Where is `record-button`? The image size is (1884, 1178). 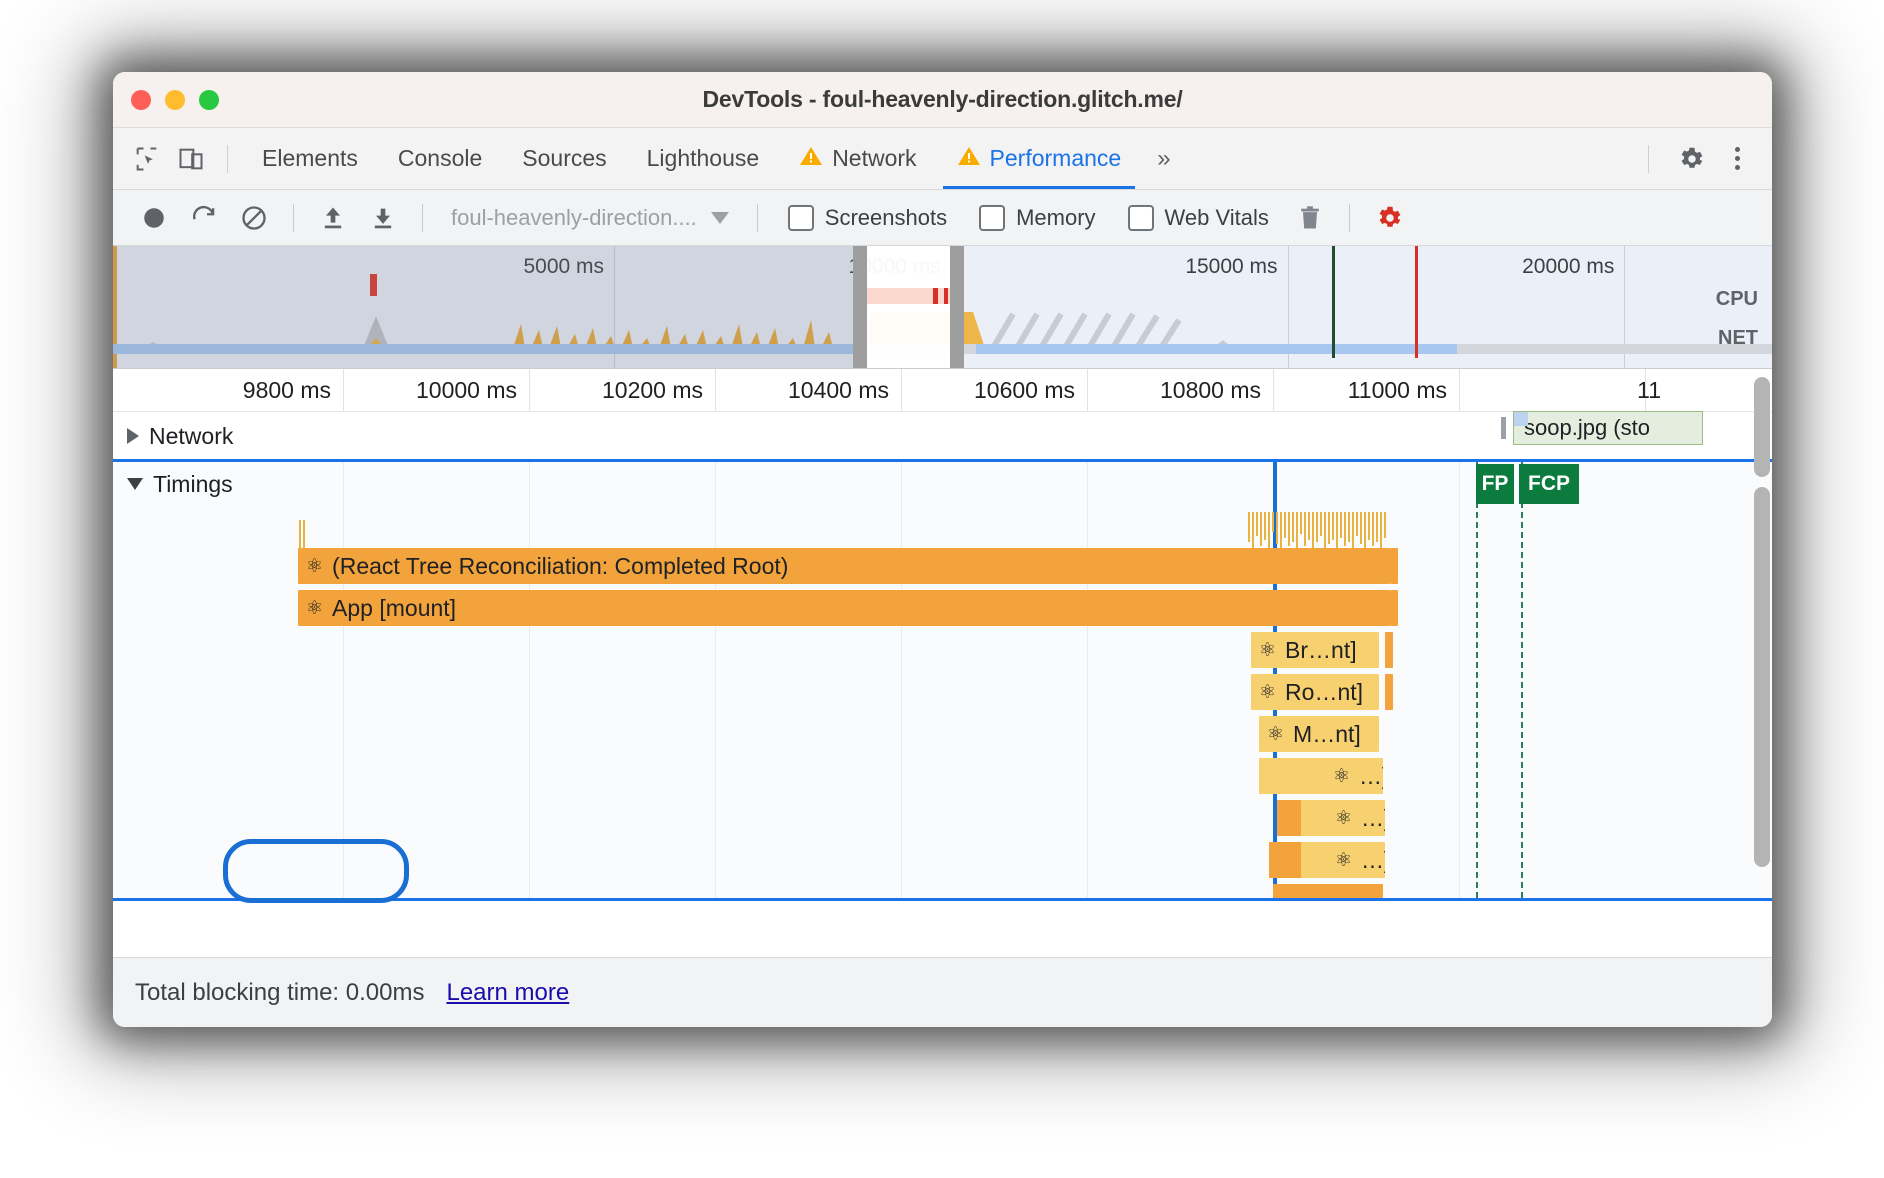
record-button is located at coordinates (154, 218).